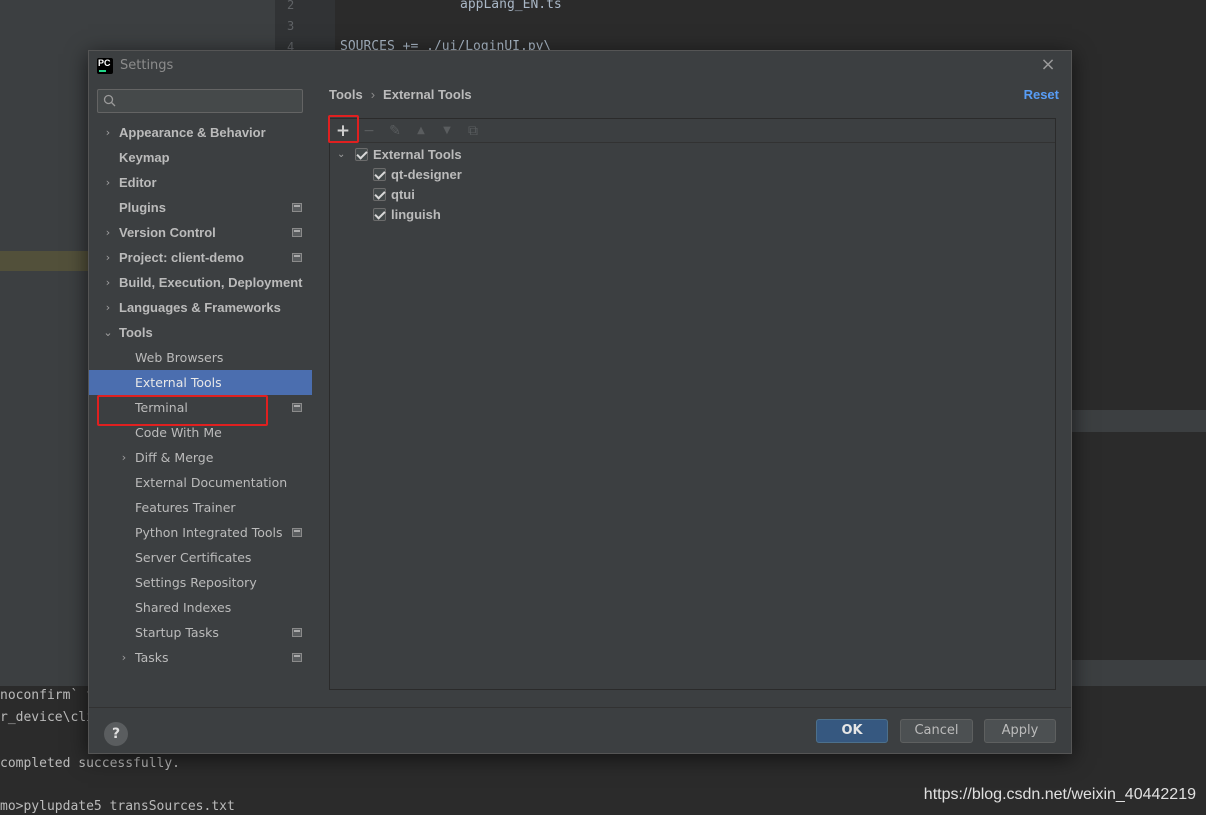  What do you see at coordinates (211, 482) in the screenshot?
I see `sidebar-item-label: External Documentation` at bounding box center [211, 482].